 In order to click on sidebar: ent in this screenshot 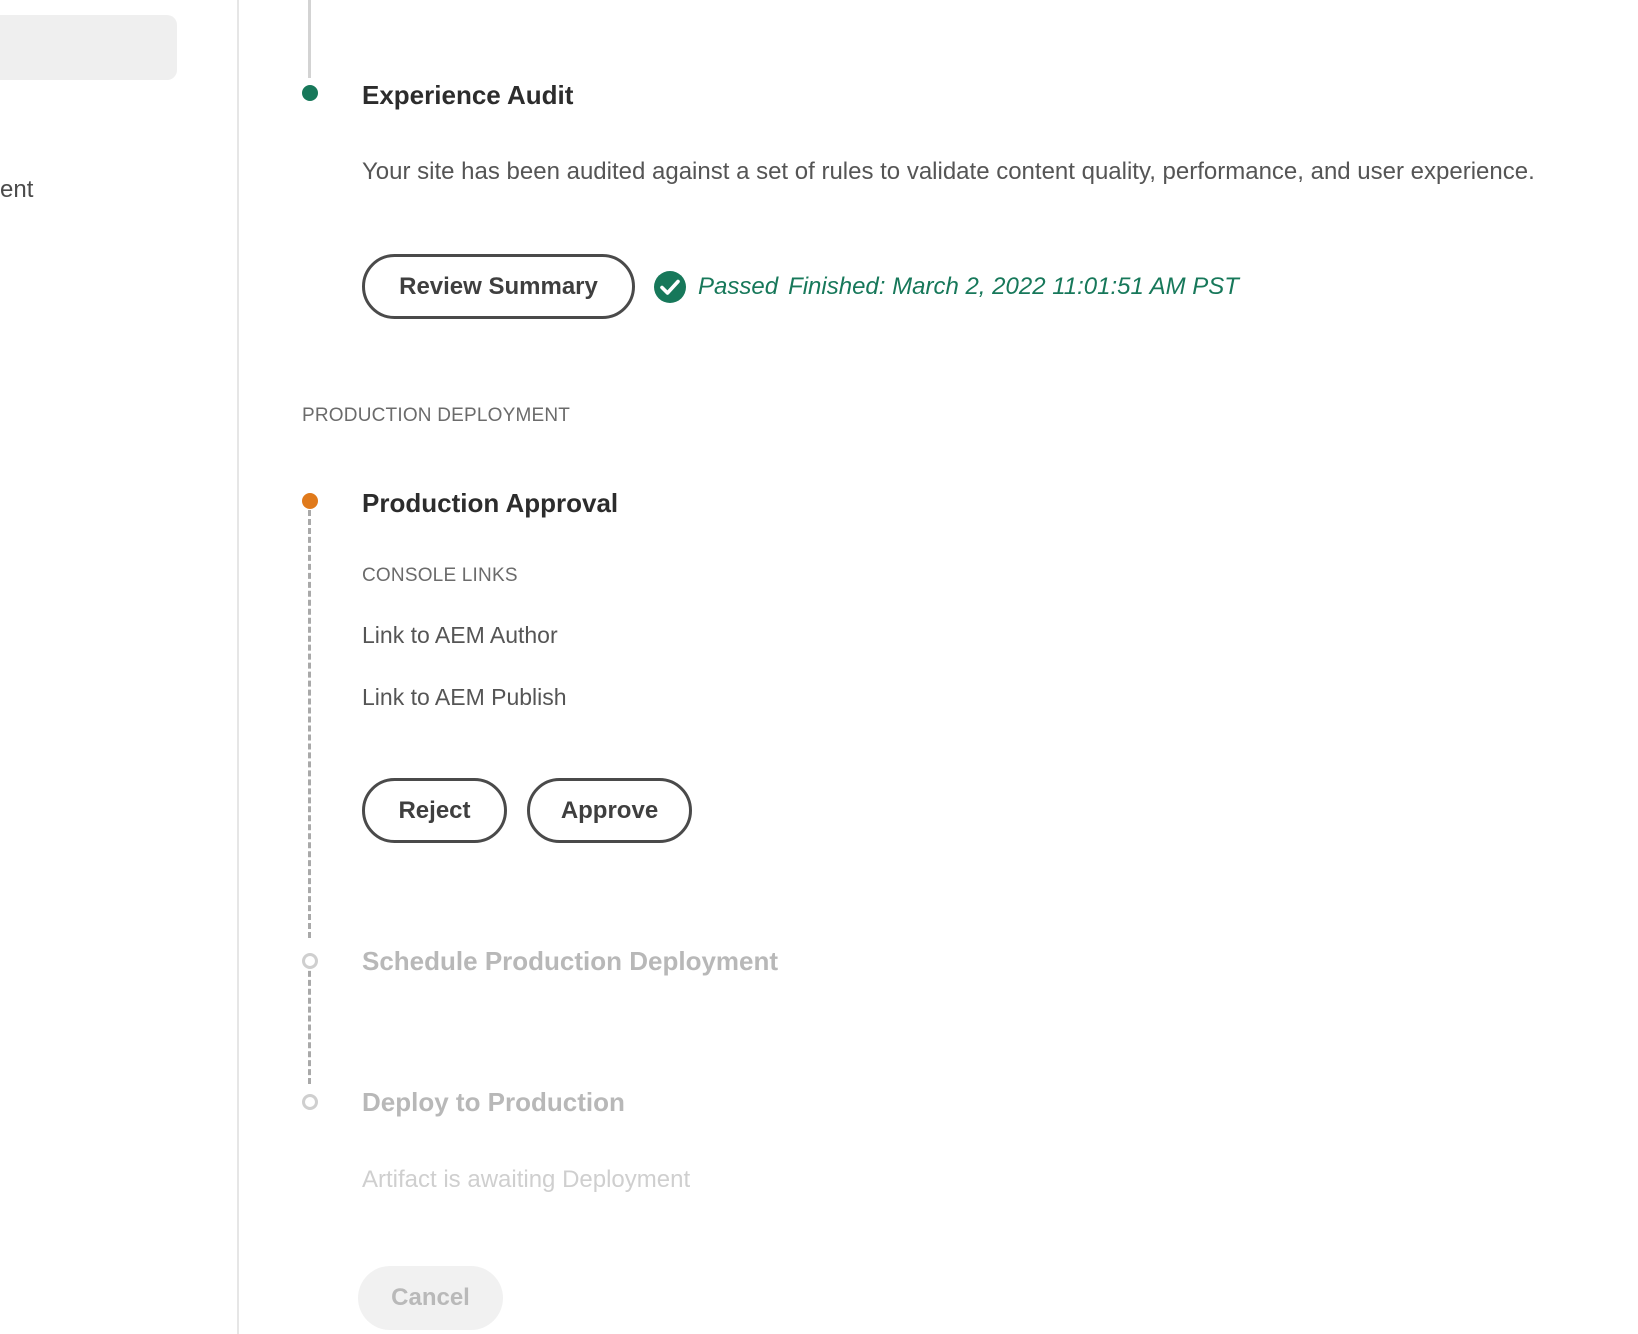, I will do `click(119, 667)`.